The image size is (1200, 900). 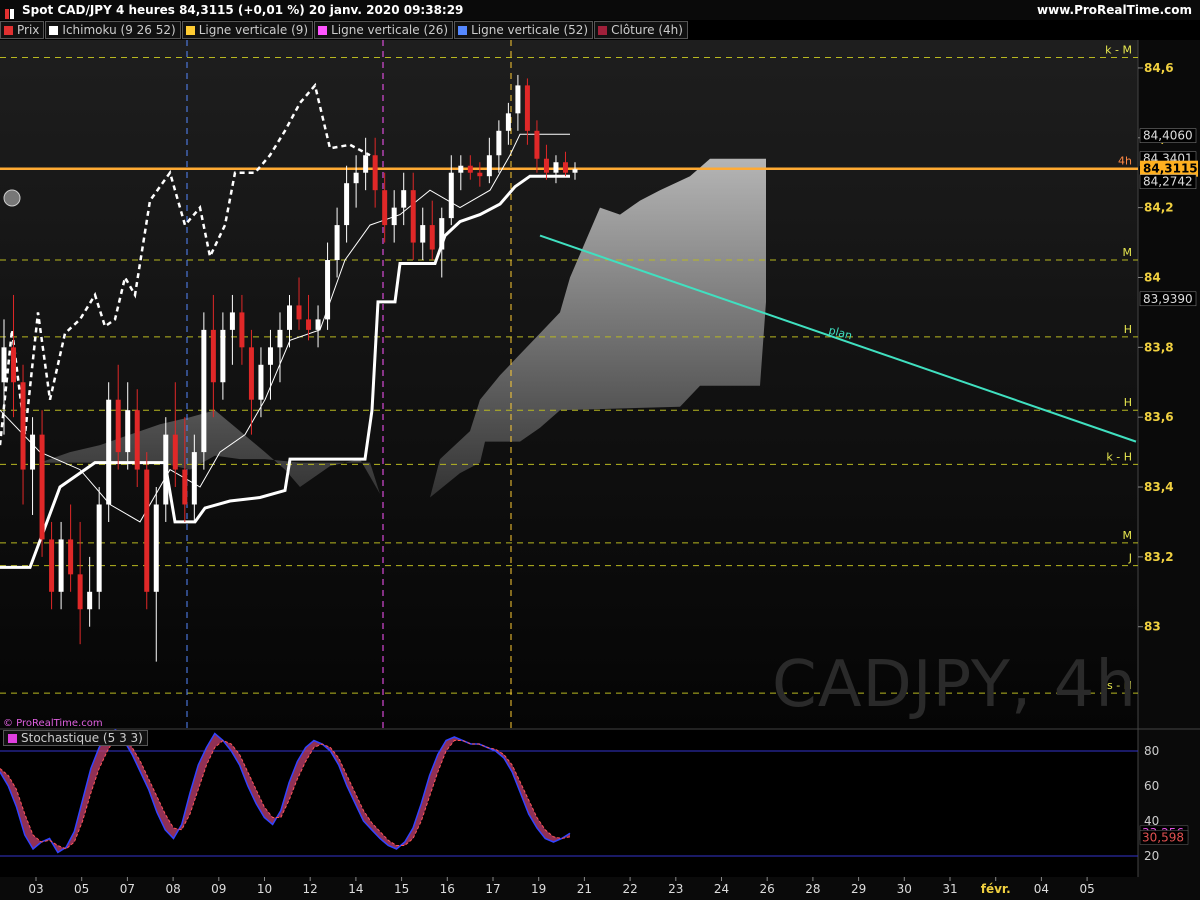 What do you see at coordinates (767, 889) in the screenshot?
I see `time-tick-label: 26` at bounding box center [767, 889].